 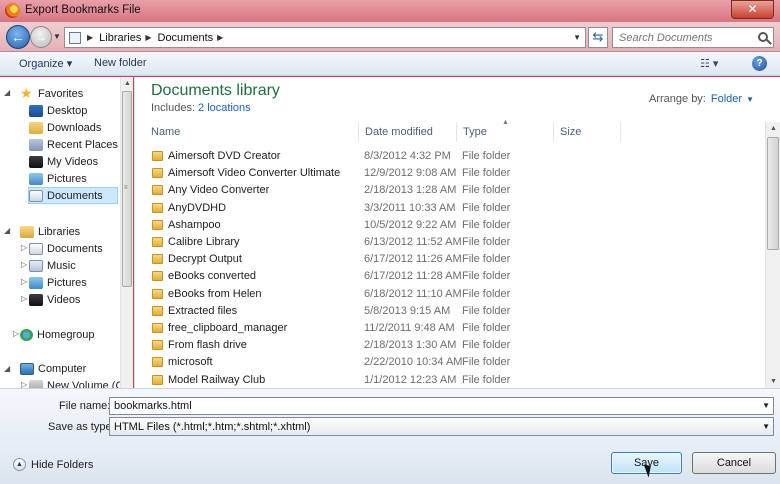 I want to click on file-row: Ashampoo 10/5/2012 9:22 AM File folder, so click(x=451, y=225).